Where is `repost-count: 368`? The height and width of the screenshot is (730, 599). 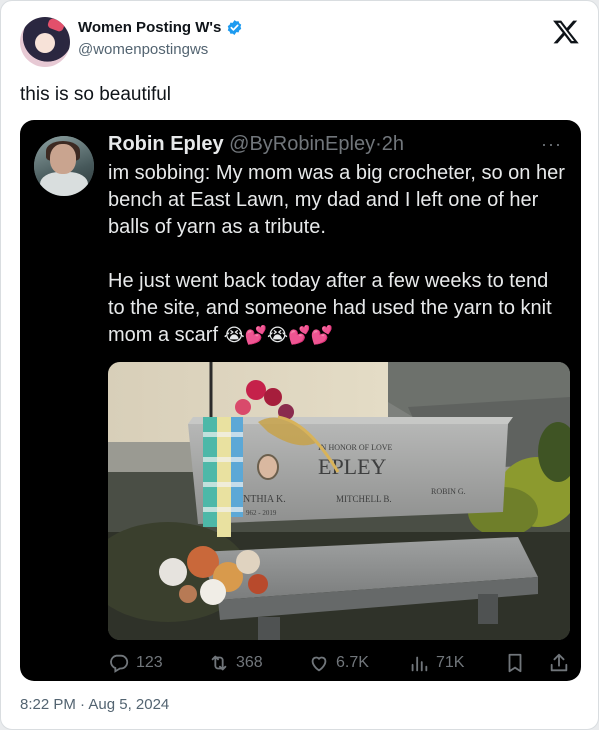 repost-count: 368 is located at coordinates (249, 662).